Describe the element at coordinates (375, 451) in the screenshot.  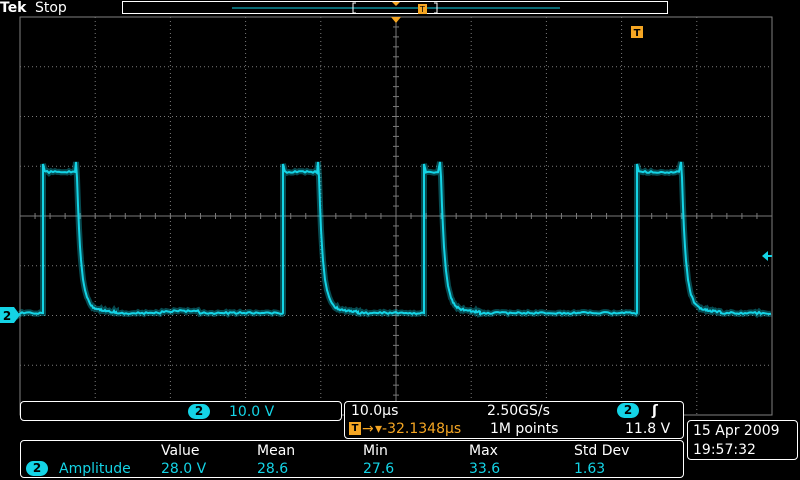
I see `measurement-header-min: Min` at that location.